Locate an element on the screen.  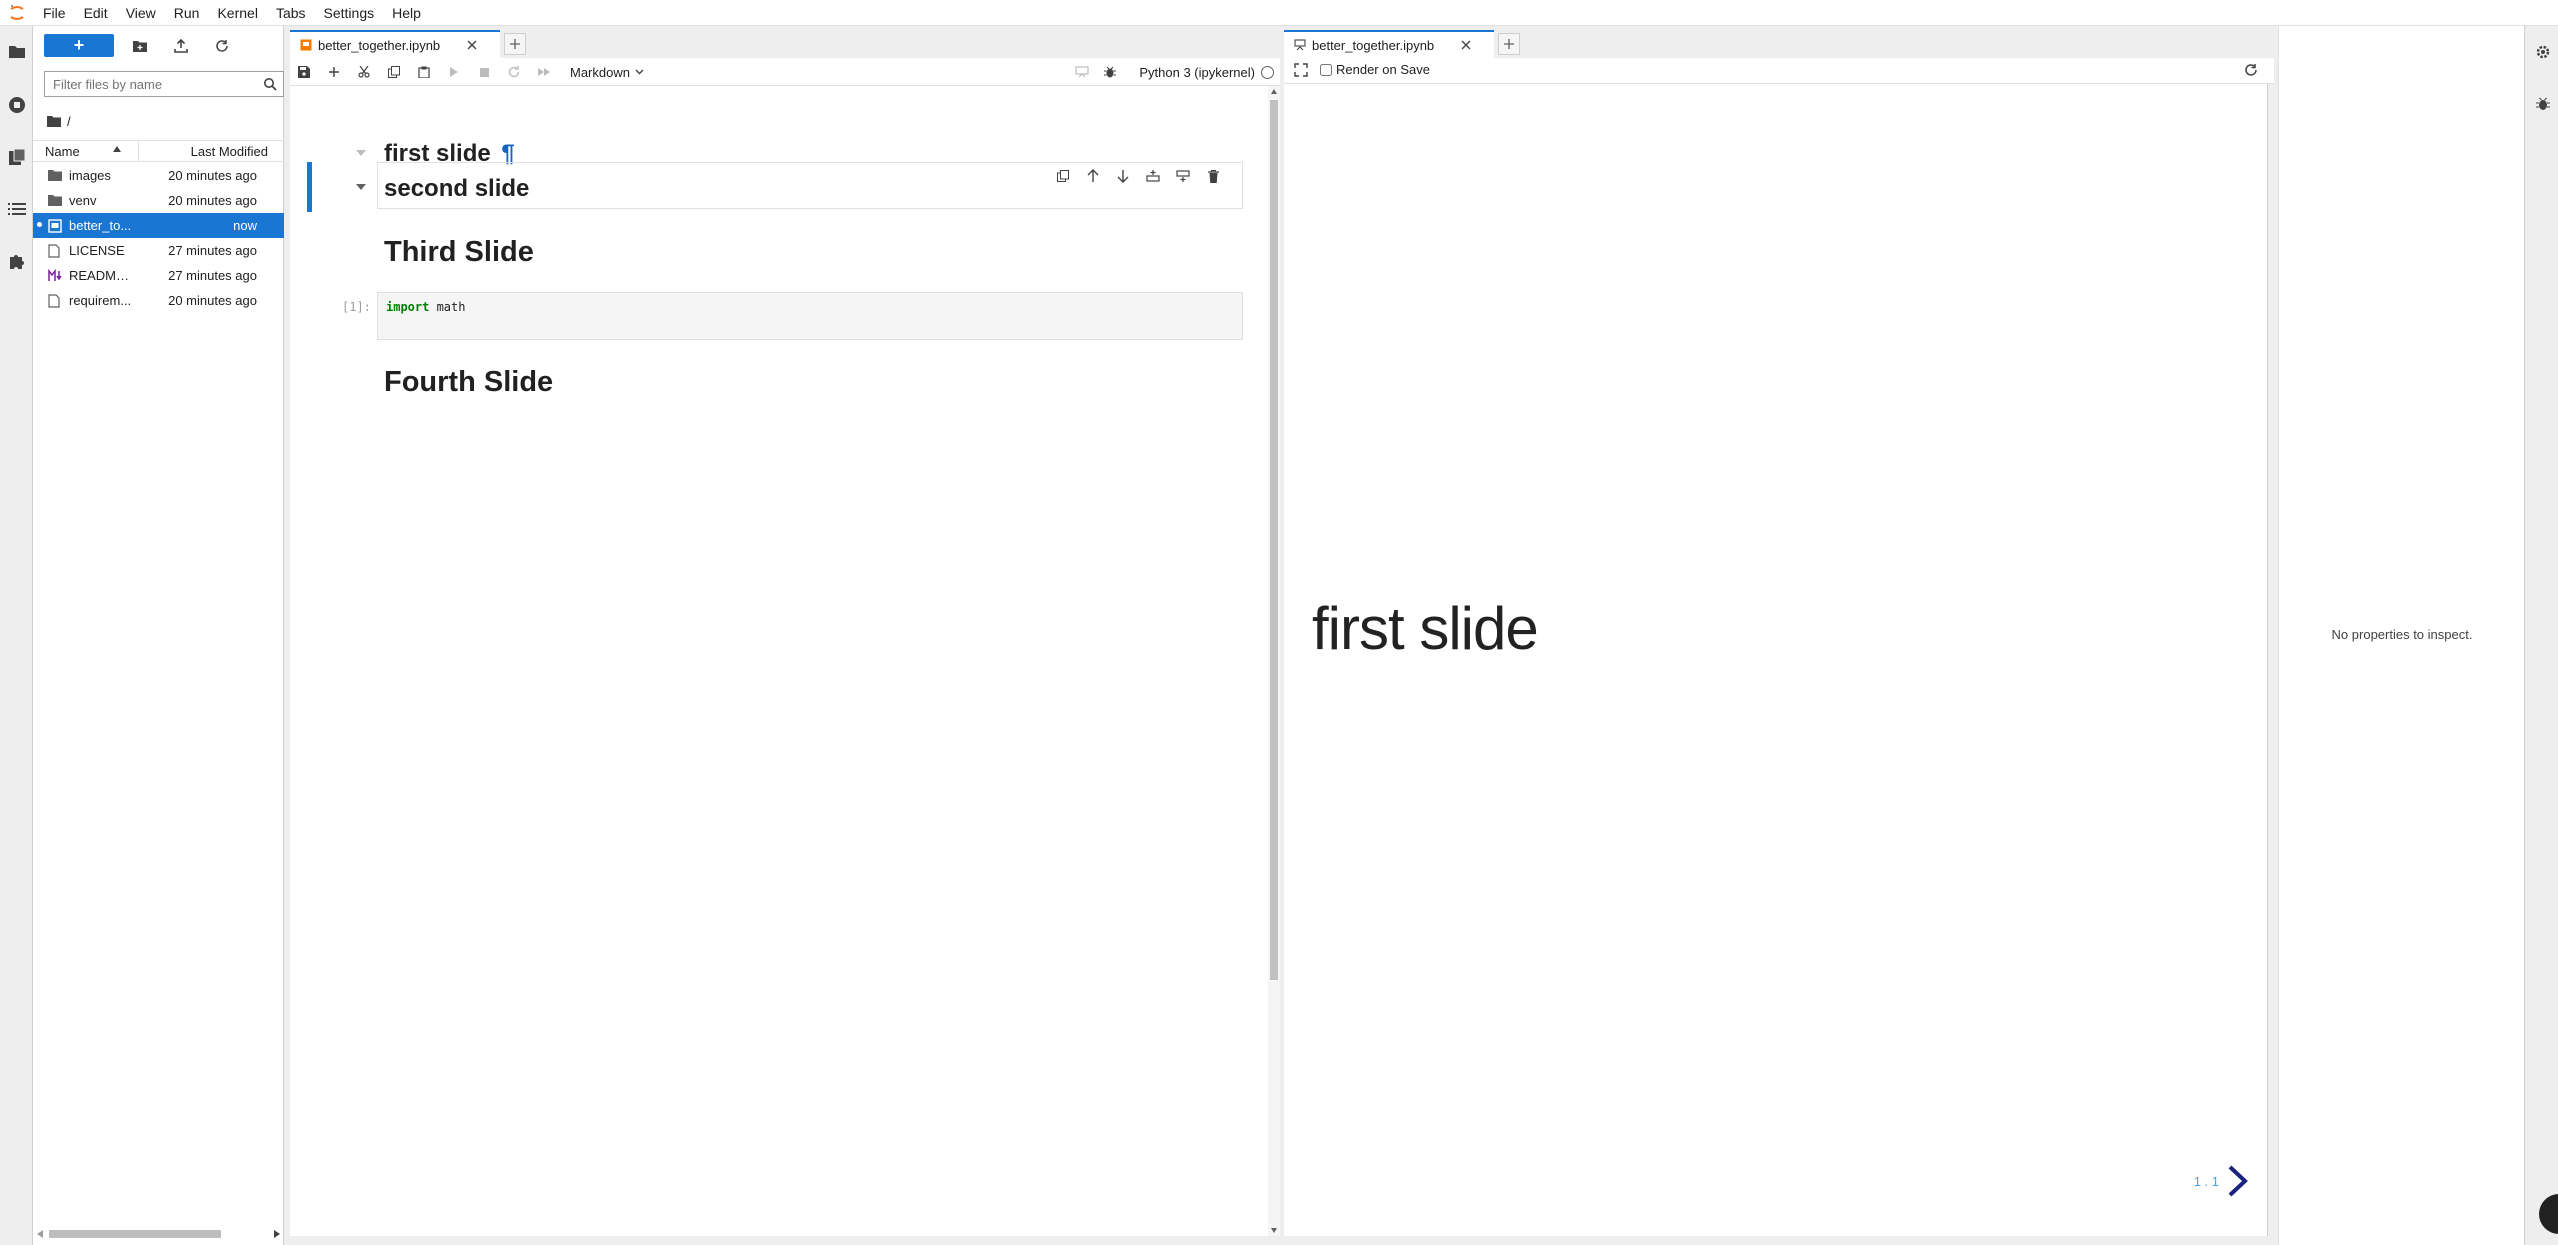
breadcrumb-root: / is located at coordinates (69, 121).